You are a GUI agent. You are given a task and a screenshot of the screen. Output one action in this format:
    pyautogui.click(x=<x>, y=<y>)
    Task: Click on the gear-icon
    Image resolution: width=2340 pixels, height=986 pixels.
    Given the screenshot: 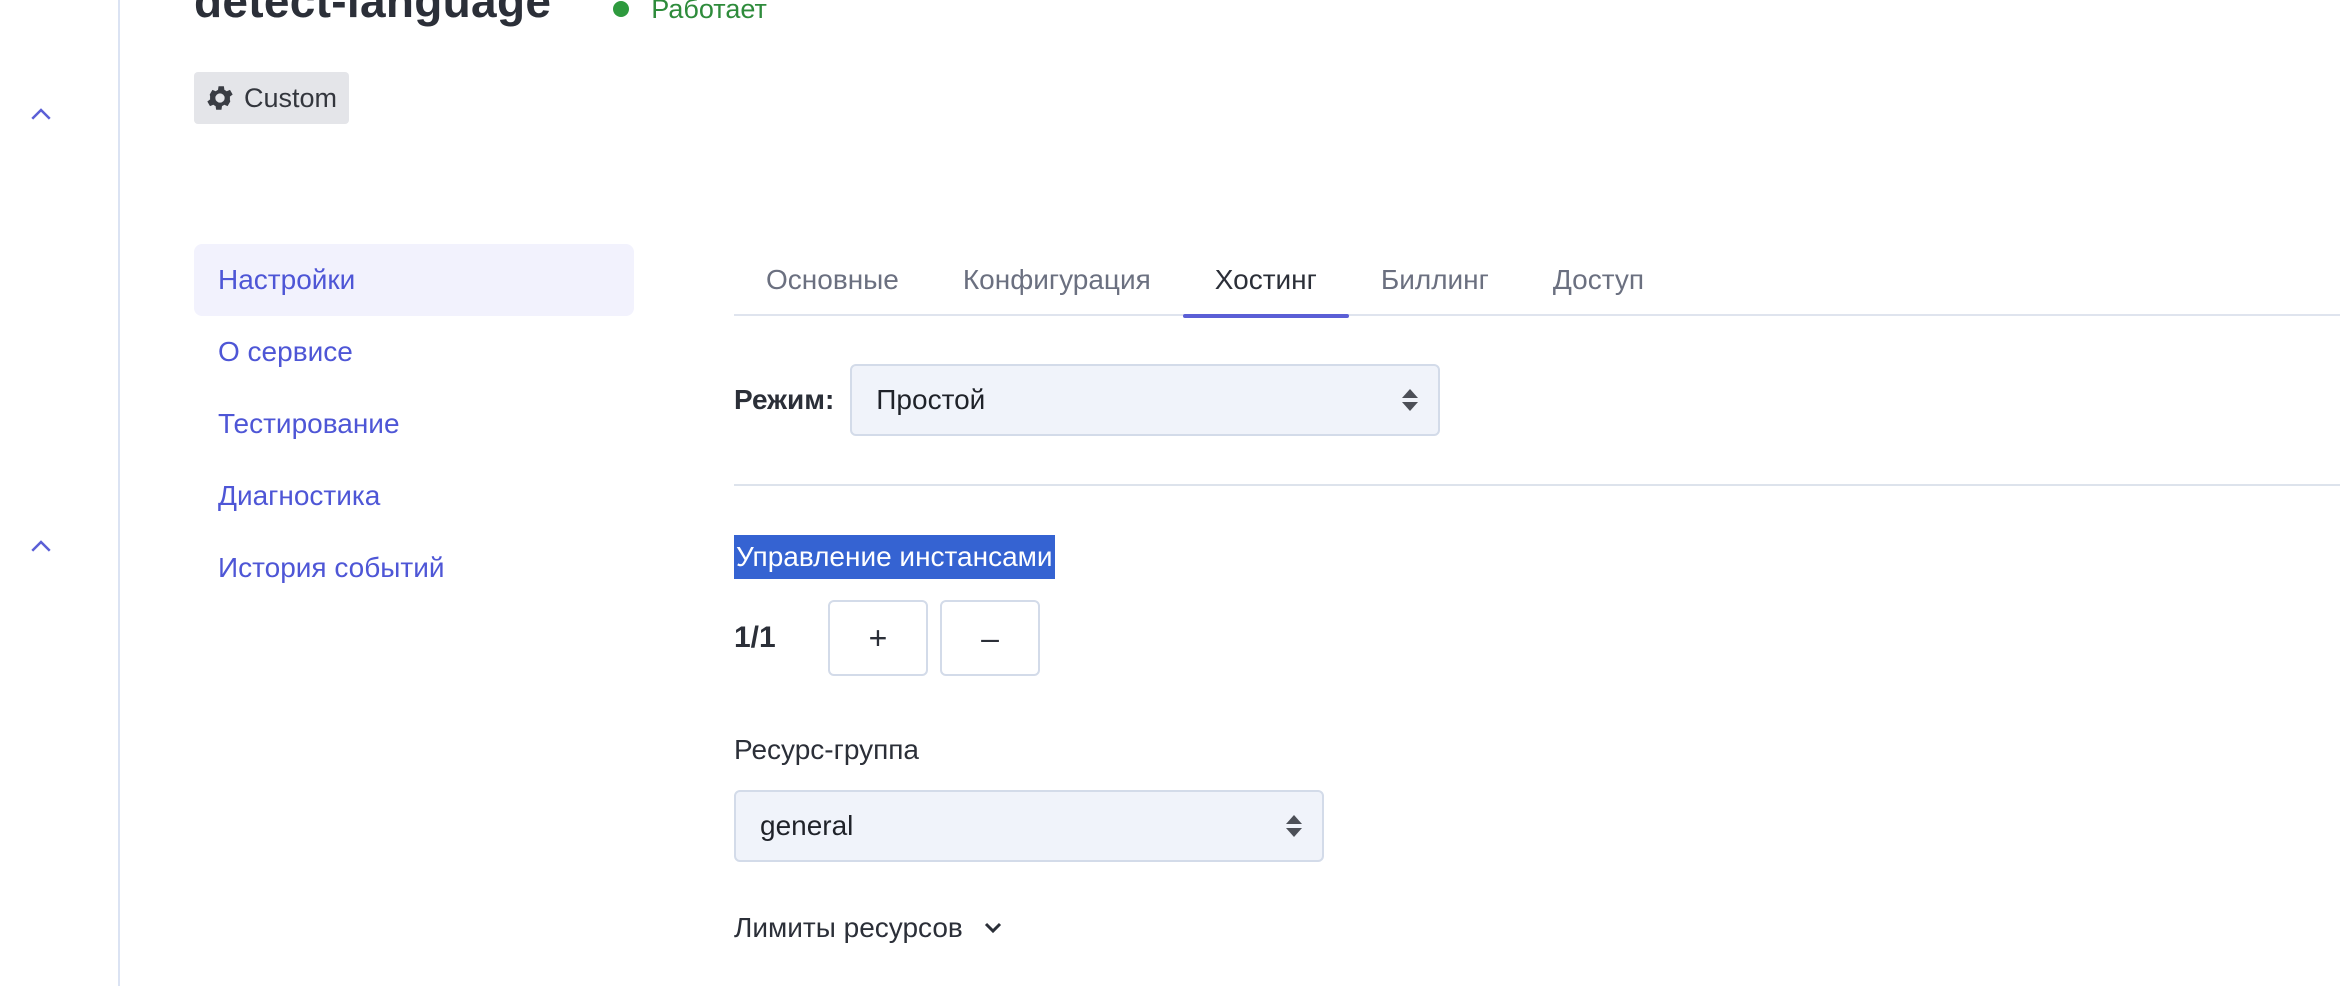 What is the action you would take?
    pyautogui.click(x=220, y=98)
    